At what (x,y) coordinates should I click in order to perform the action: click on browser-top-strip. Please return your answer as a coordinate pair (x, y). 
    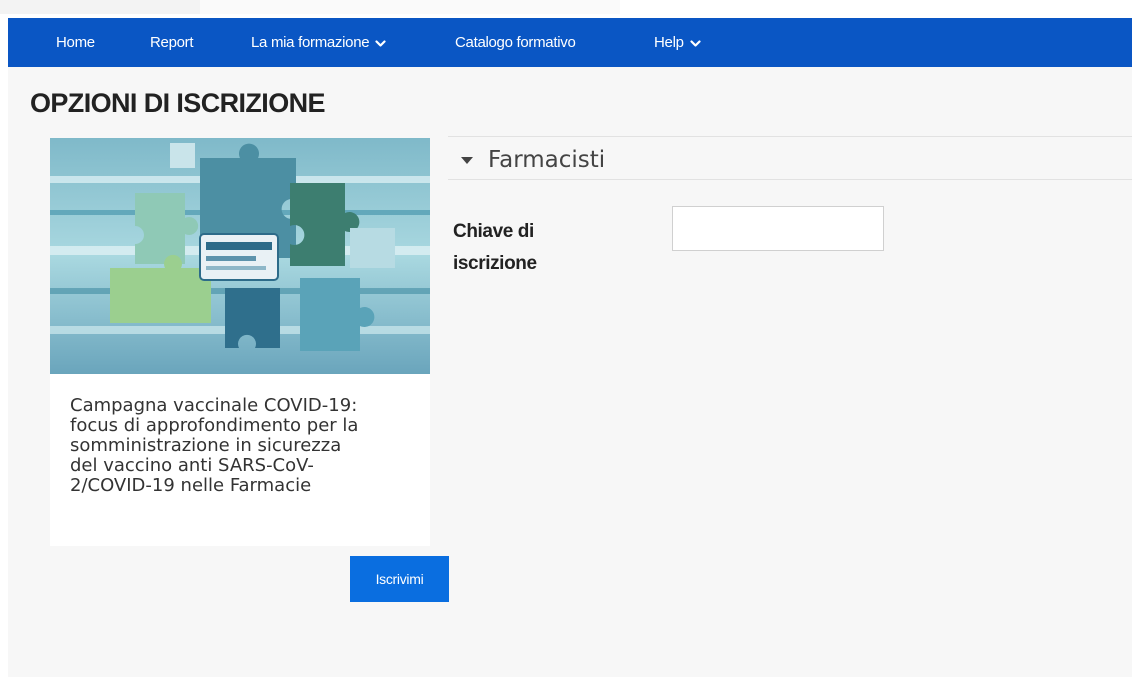
    Looking at the image, I should click on (566, 9).